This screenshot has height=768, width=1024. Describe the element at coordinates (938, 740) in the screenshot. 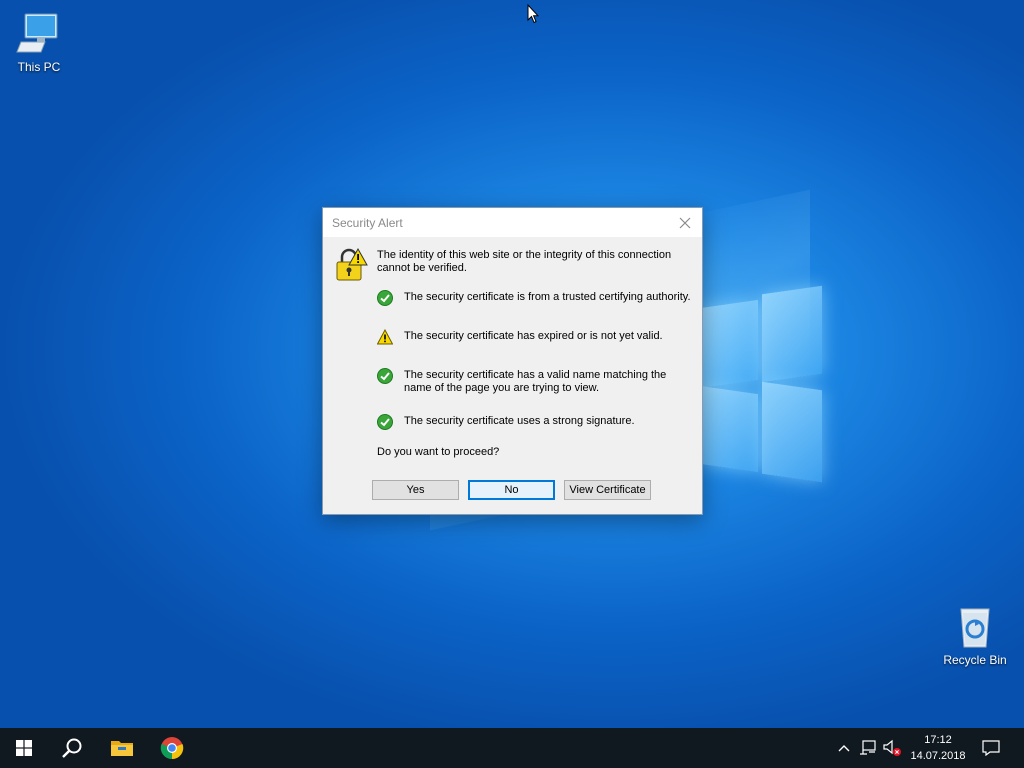

I see `clock-time: 17:12` at that location.